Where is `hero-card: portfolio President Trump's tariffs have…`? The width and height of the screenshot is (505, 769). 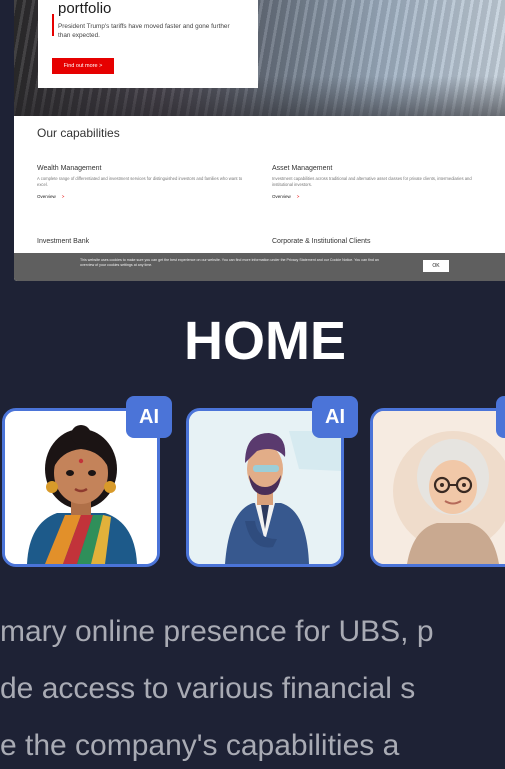
hero-card: portfolio President Trump's tariffs have… is located at coordinates (148, 44).